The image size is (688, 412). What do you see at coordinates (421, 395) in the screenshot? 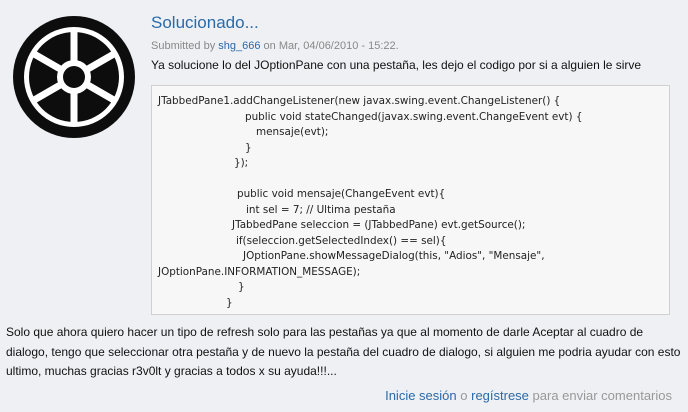
I see `login-link: Inicie sesión` at bounding box center [421, 395].